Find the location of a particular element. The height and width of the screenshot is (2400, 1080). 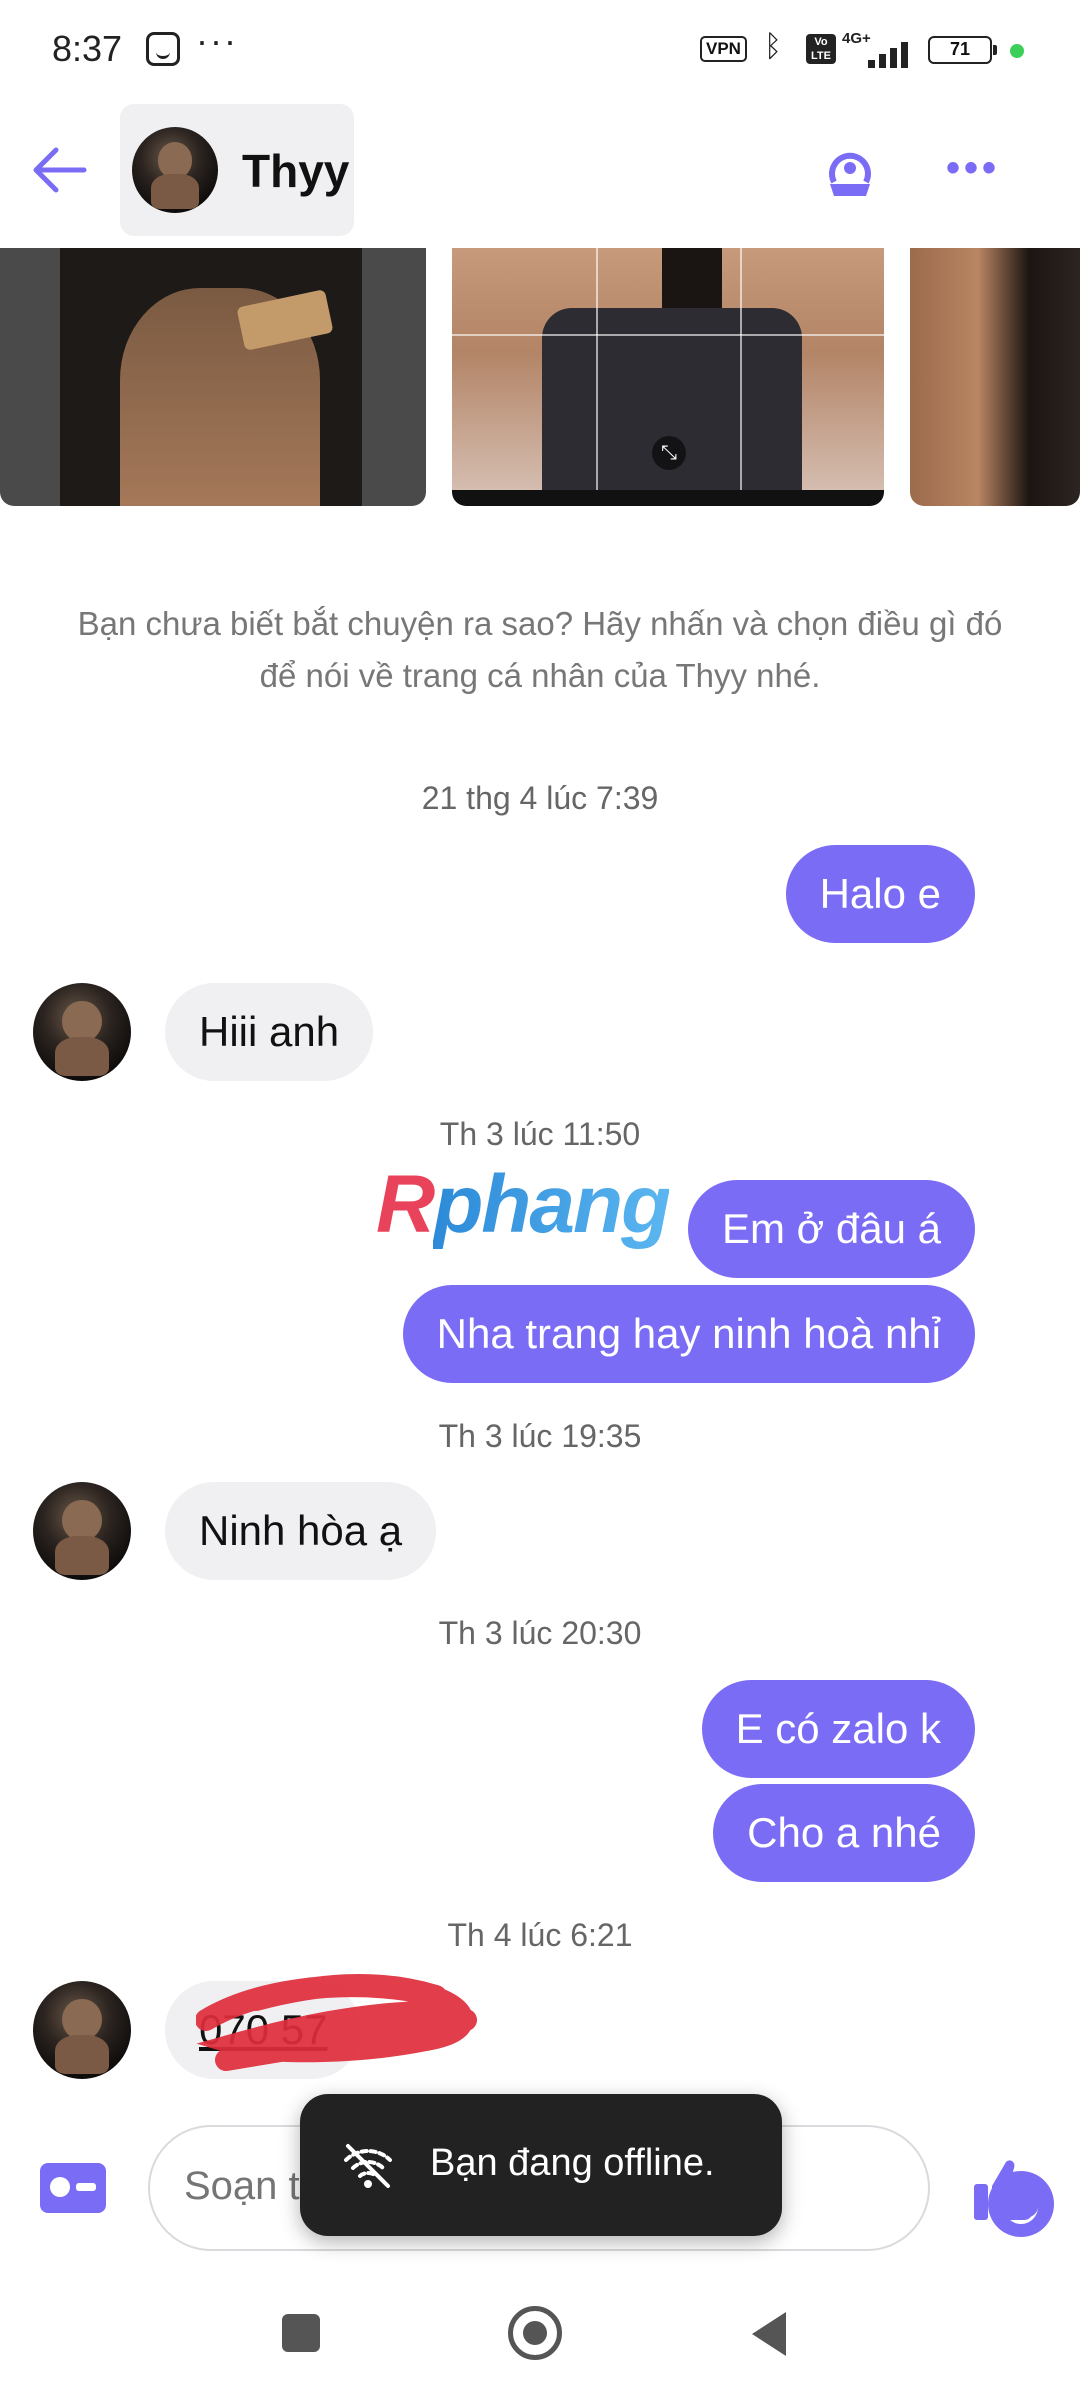

bluetooth-icon: ᛒ is located at coordinates (773, 46).